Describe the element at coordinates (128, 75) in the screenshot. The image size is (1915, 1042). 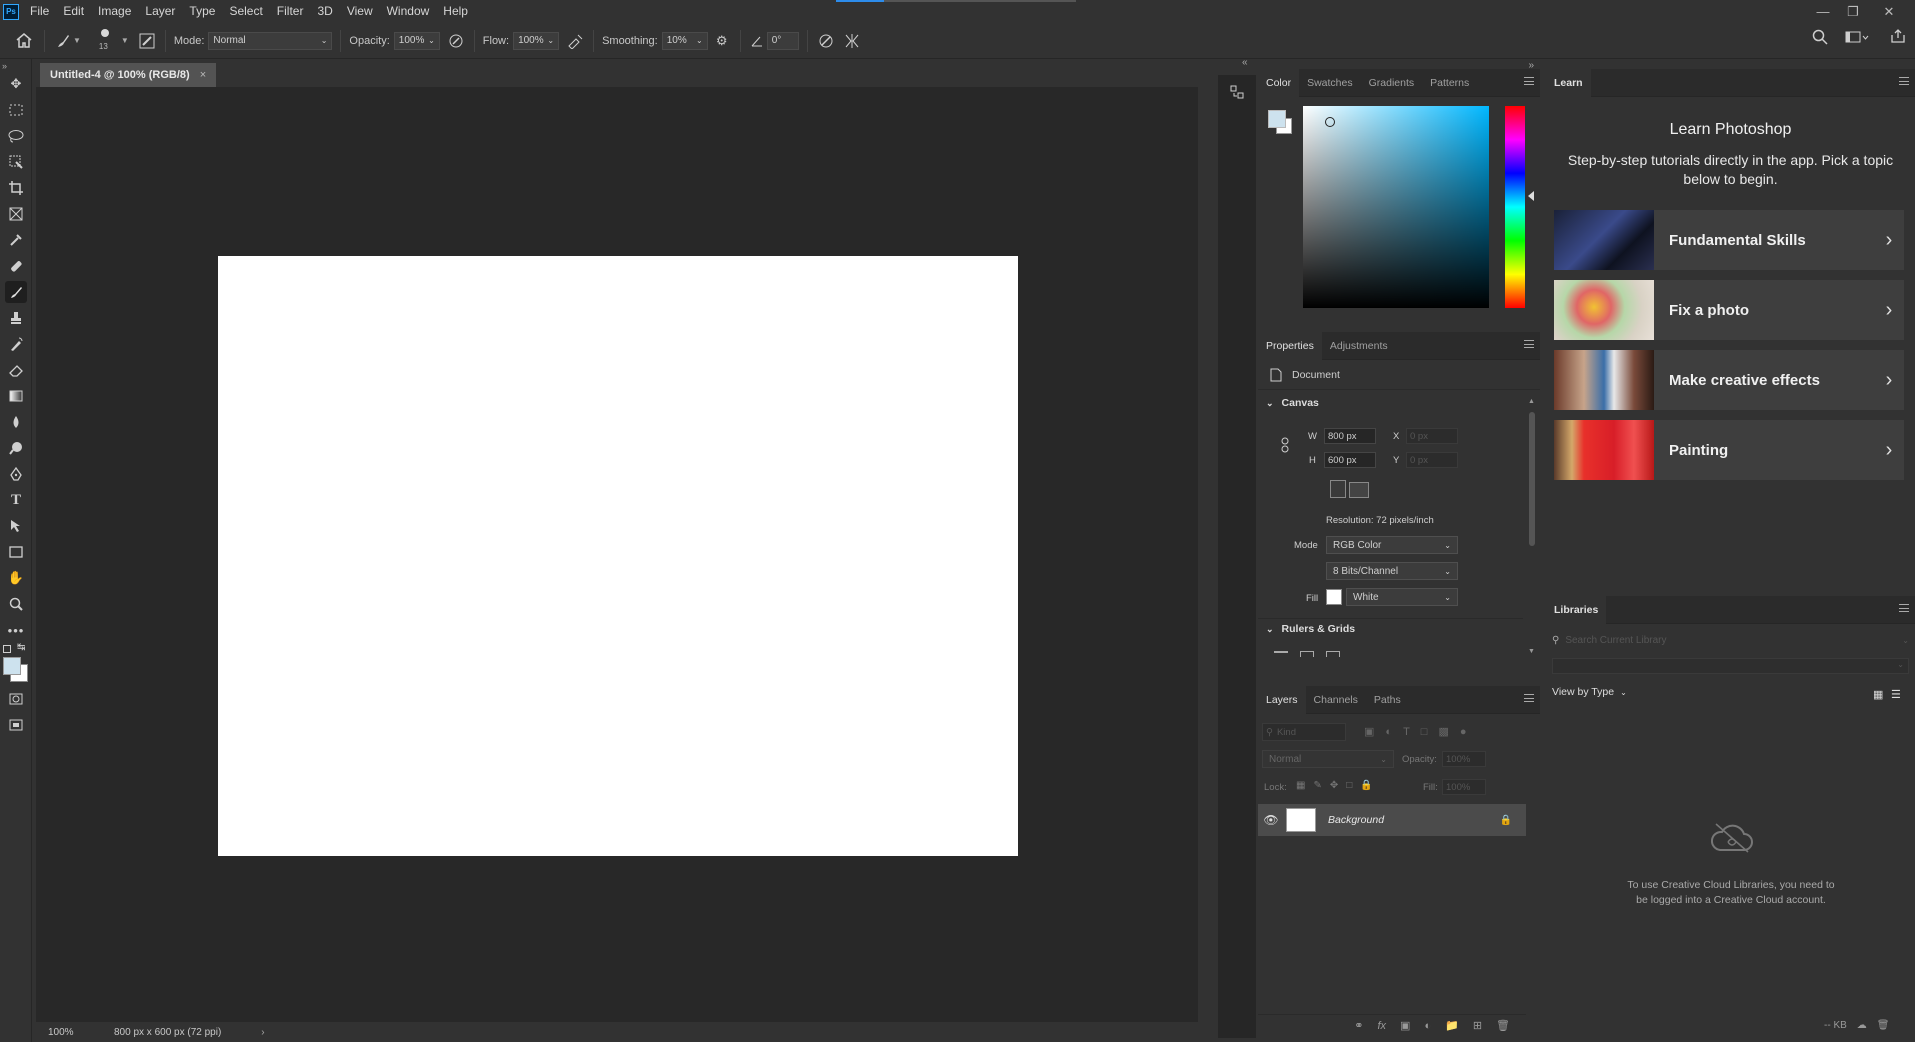
I see `document-tab: Untitled-4 @ 100% (RGB/8) ×` at that location.